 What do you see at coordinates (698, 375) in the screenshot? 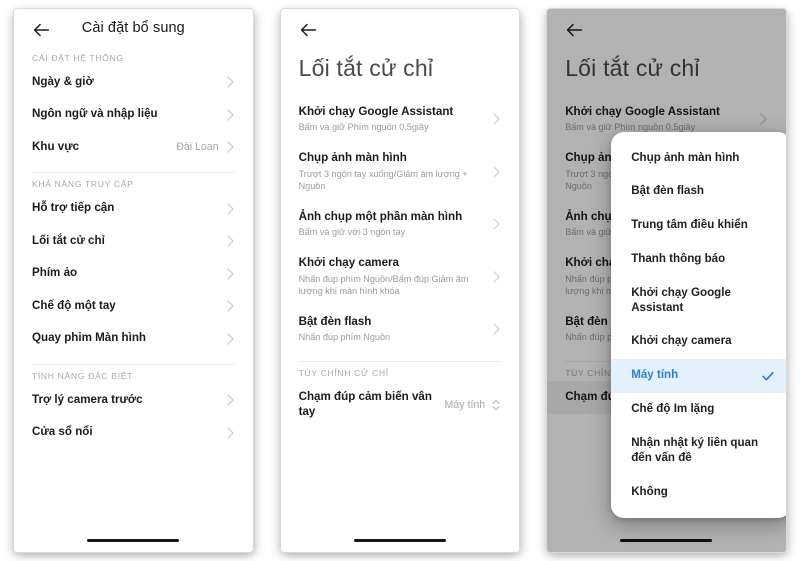
I see `dropdown-option-may-tinh: Máy tính` at bounding box center [698, 375].